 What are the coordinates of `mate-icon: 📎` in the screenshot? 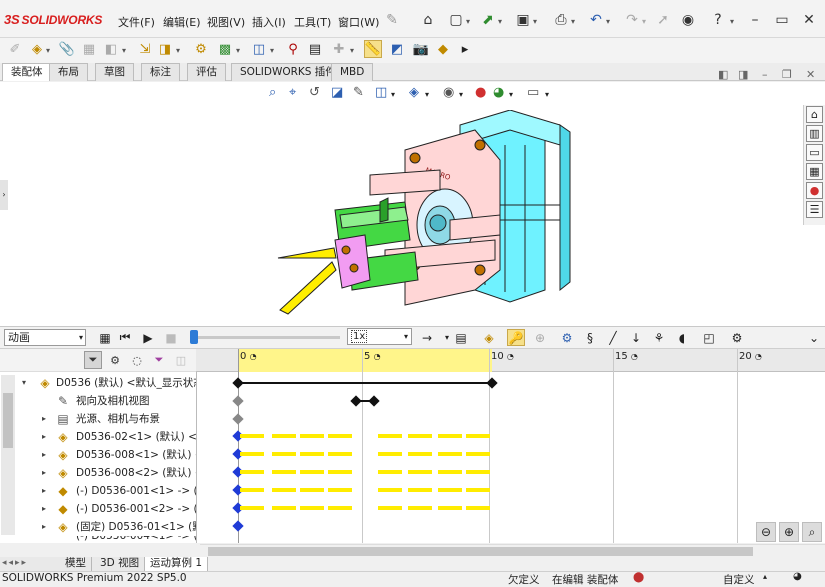 It's located at (67, 49).